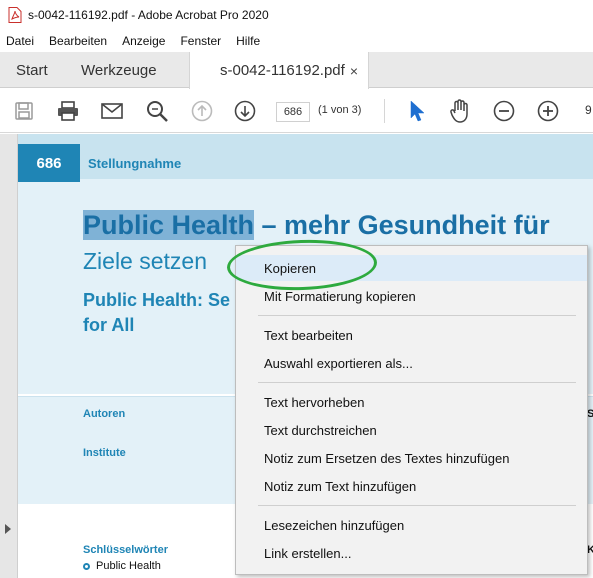 This screenshot has width=593, height=578. I want to click on zoom-out-icon, so click(504, 111).